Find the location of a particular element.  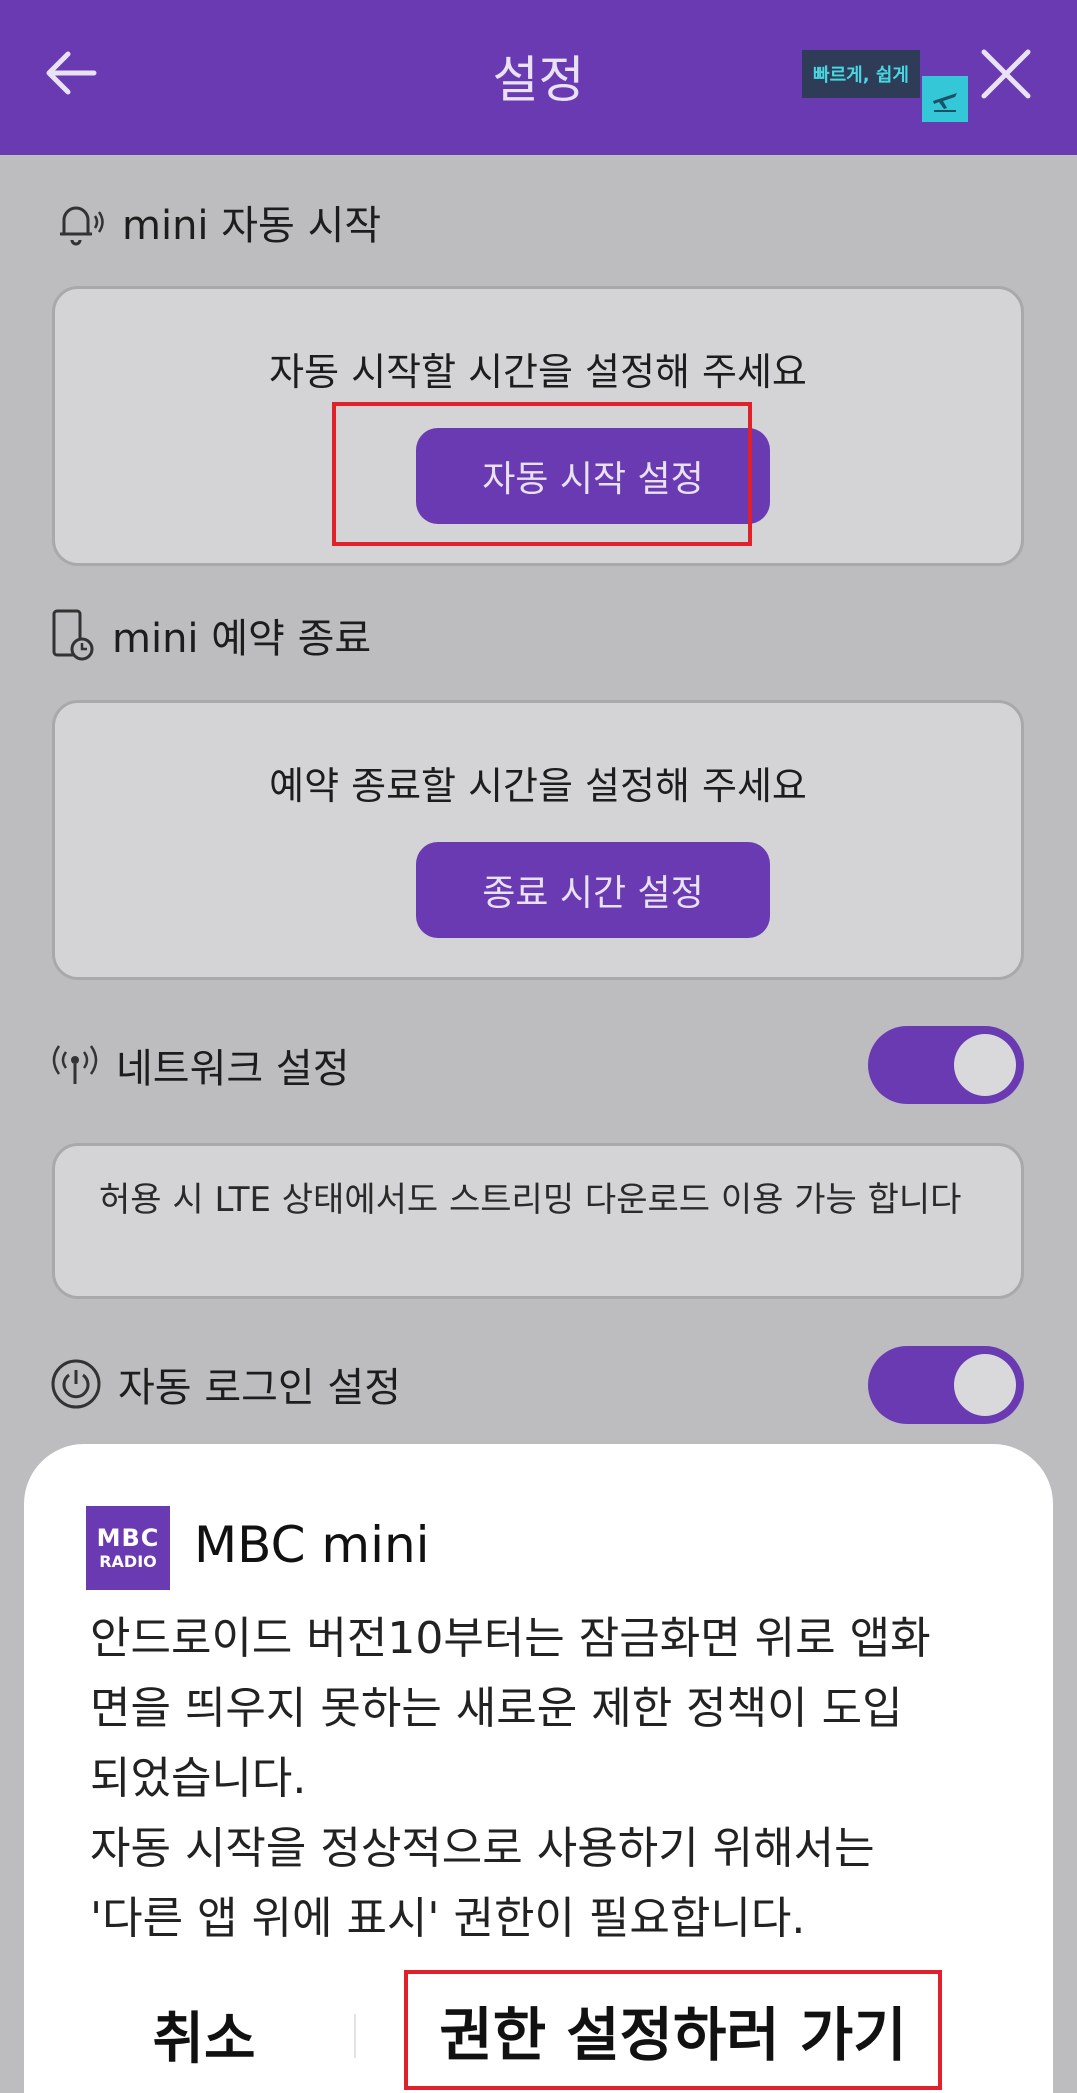

ad-badge: 빠르게, 쉽게 is located at coordinates (861, 74).